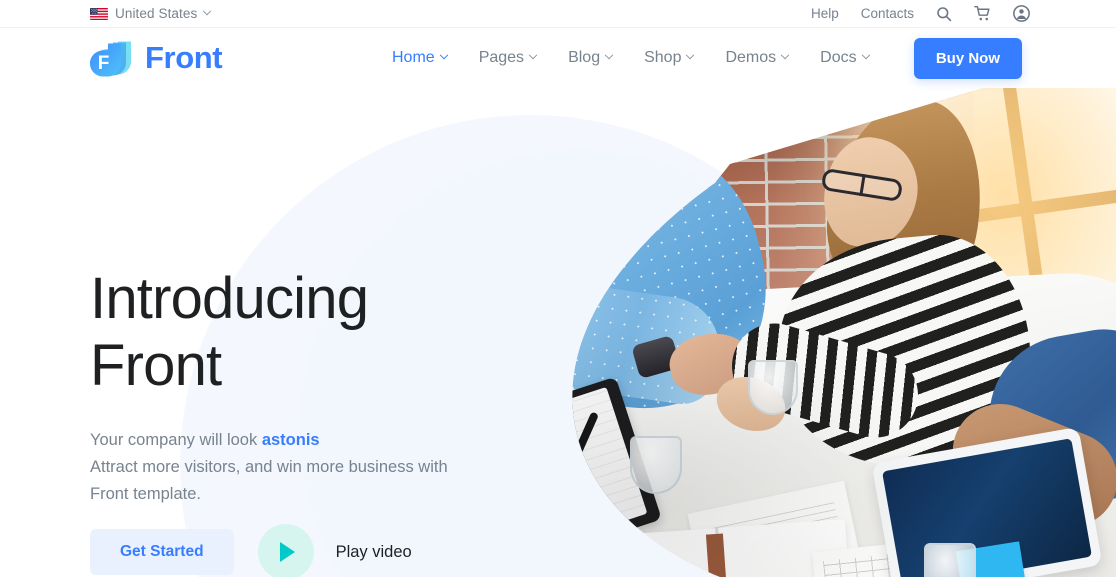 The image size is (1116, 577). I want to click on hero-title-line2: Front, so click(156, 366).